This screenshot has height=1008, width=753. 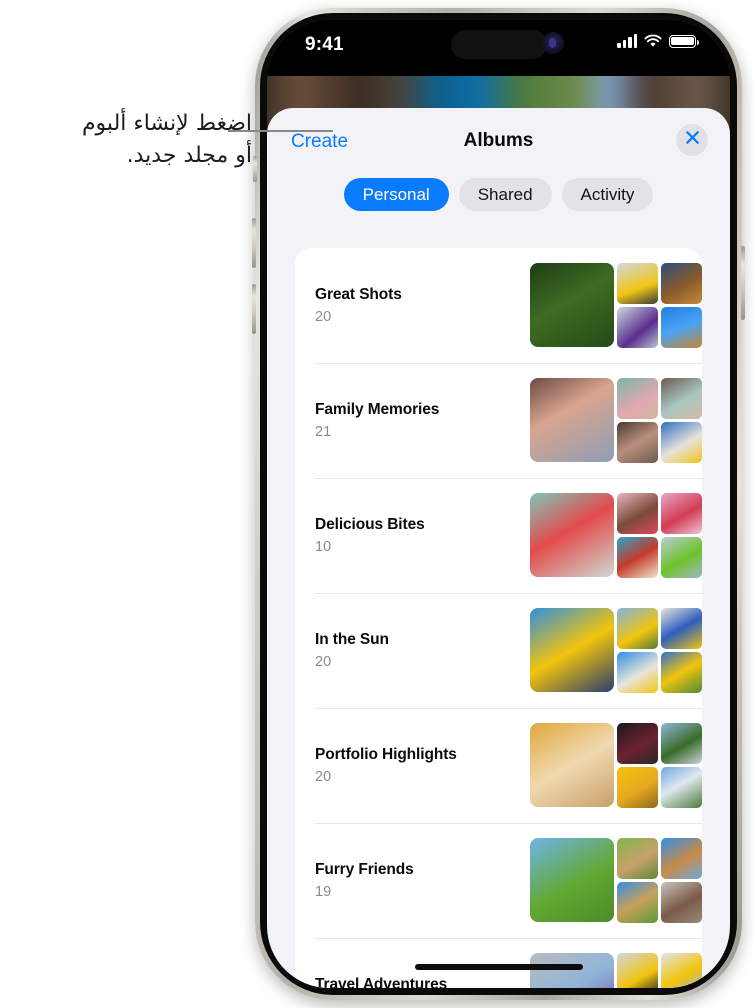 What do you see at coordinates (422, 650) in the screenshot?
I see `album-row-text: In the Sun 20` at bounding box center [422, 650].